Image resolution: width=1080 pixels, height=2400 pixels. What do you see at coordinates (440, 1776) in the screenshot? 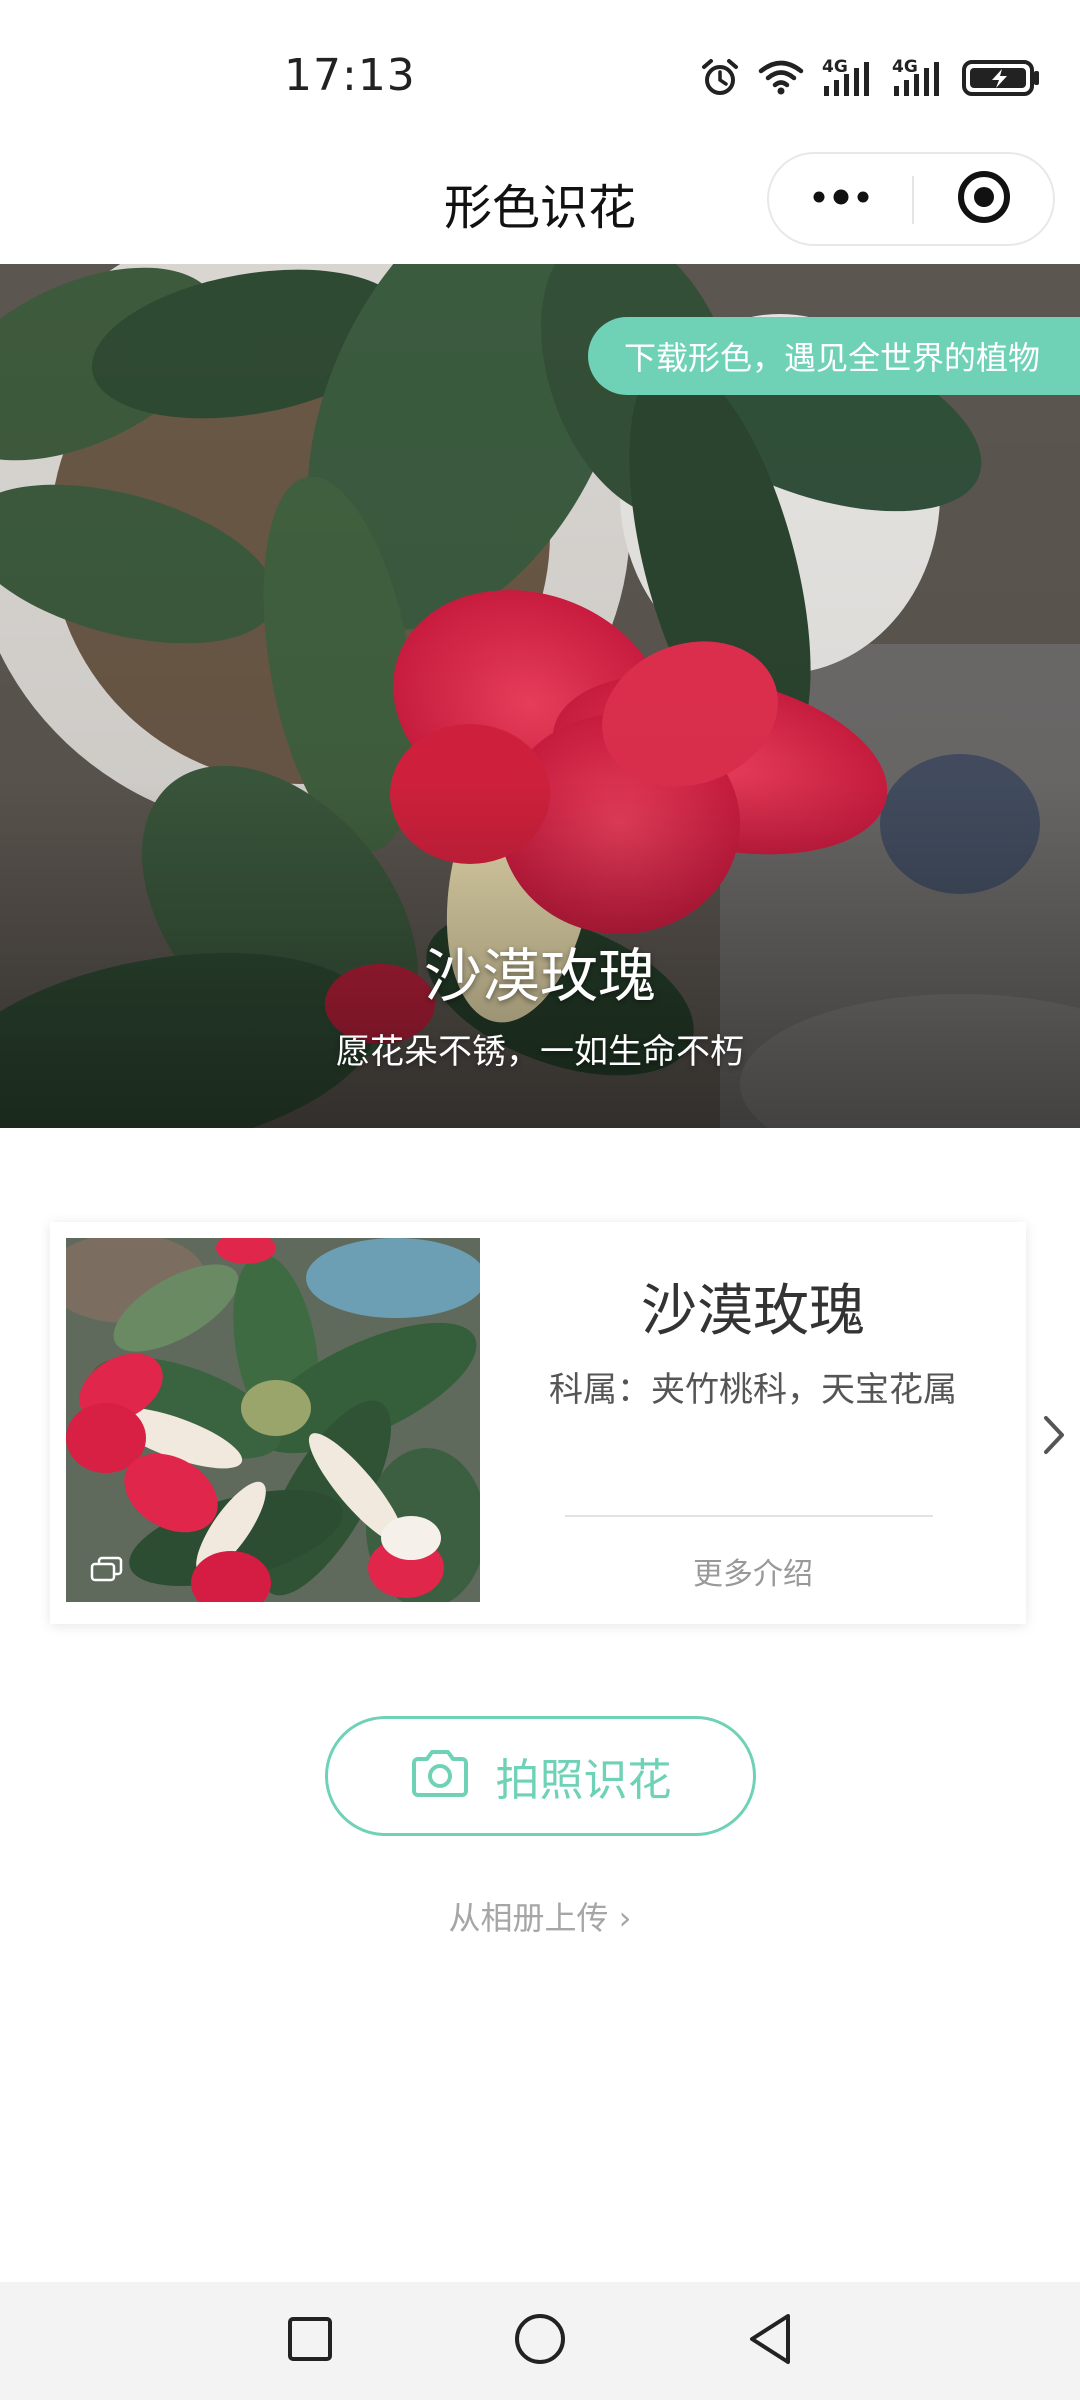
I see `camera-icon` at bounding box center [440, 1776].